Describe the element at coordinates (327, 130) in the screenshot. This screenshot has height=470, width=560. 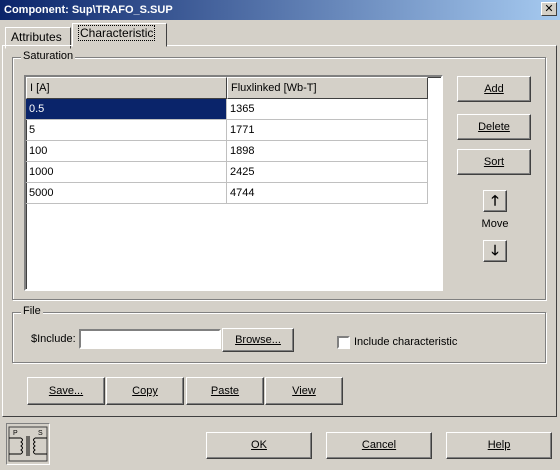
I see `cell-flux: 1771` at that location.